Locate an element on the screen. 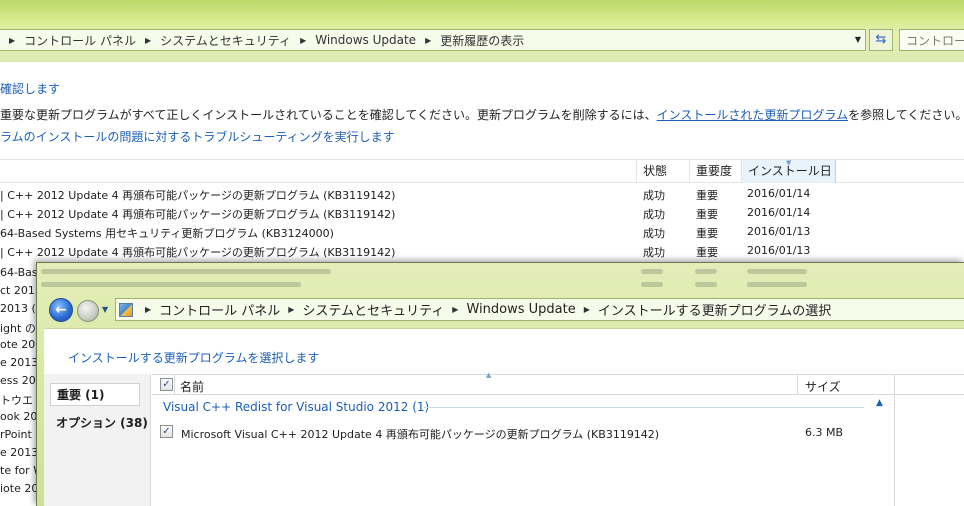  page-title: インストールする更新プログラムを選択します is located at coordinates (194, 358).